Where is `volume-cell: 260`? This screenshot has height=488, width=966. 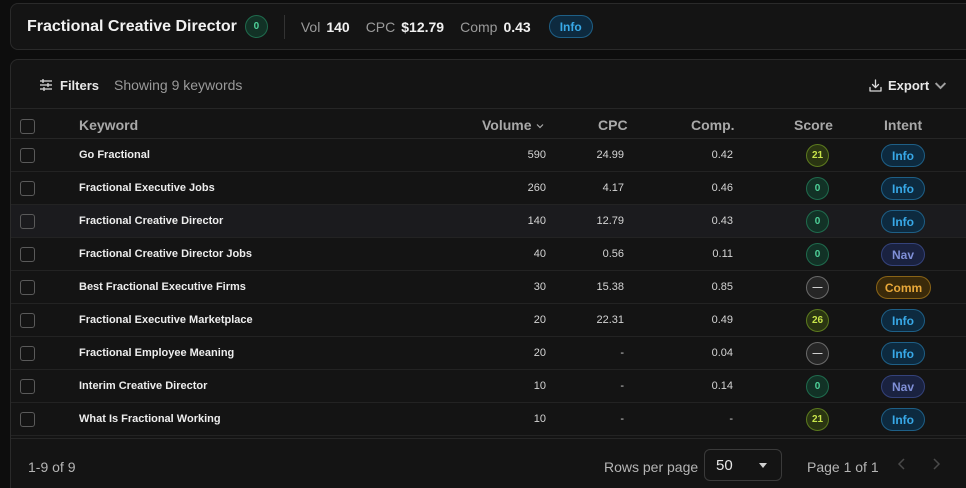 volume-cell: 260 is located at coordinates (536, 188).